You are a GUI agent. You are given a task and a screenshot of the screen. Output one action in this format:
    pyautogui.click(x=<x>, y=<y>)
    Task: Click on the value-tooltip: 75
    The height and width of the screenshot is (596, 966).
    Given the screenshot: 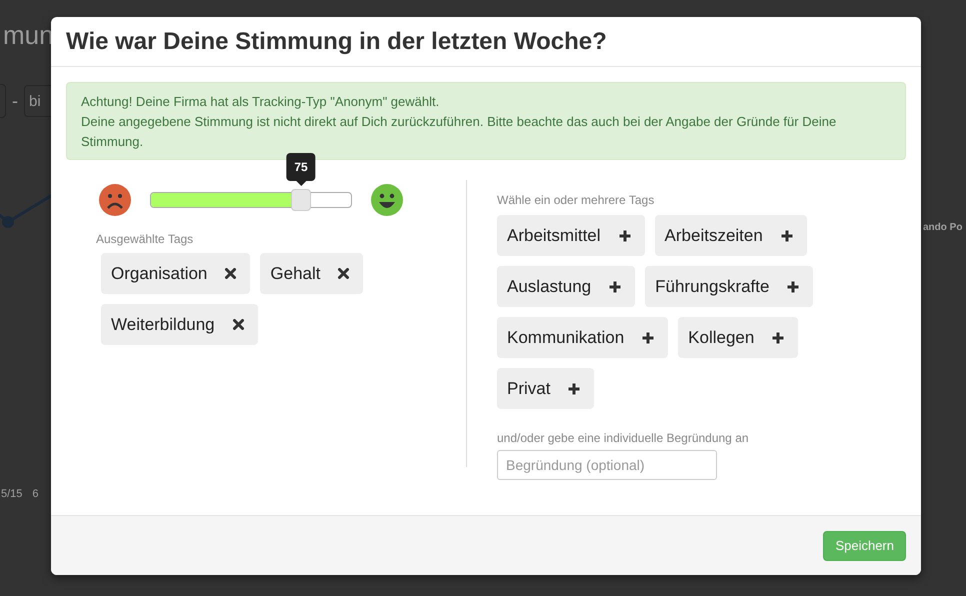 What is the action you would take?
    pyautogui.click(x=301, y=169)
    